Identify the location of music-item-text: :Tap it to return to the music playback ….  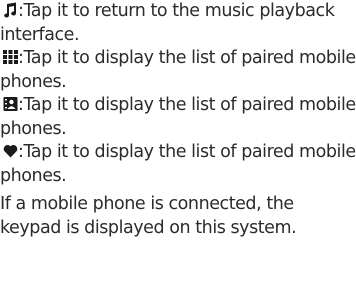
(167, 23).